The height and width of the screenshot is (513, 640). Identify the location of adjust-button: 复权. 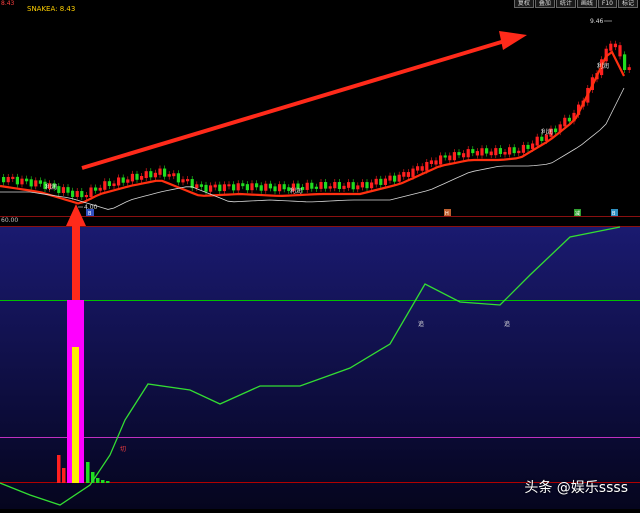
(523, 4).